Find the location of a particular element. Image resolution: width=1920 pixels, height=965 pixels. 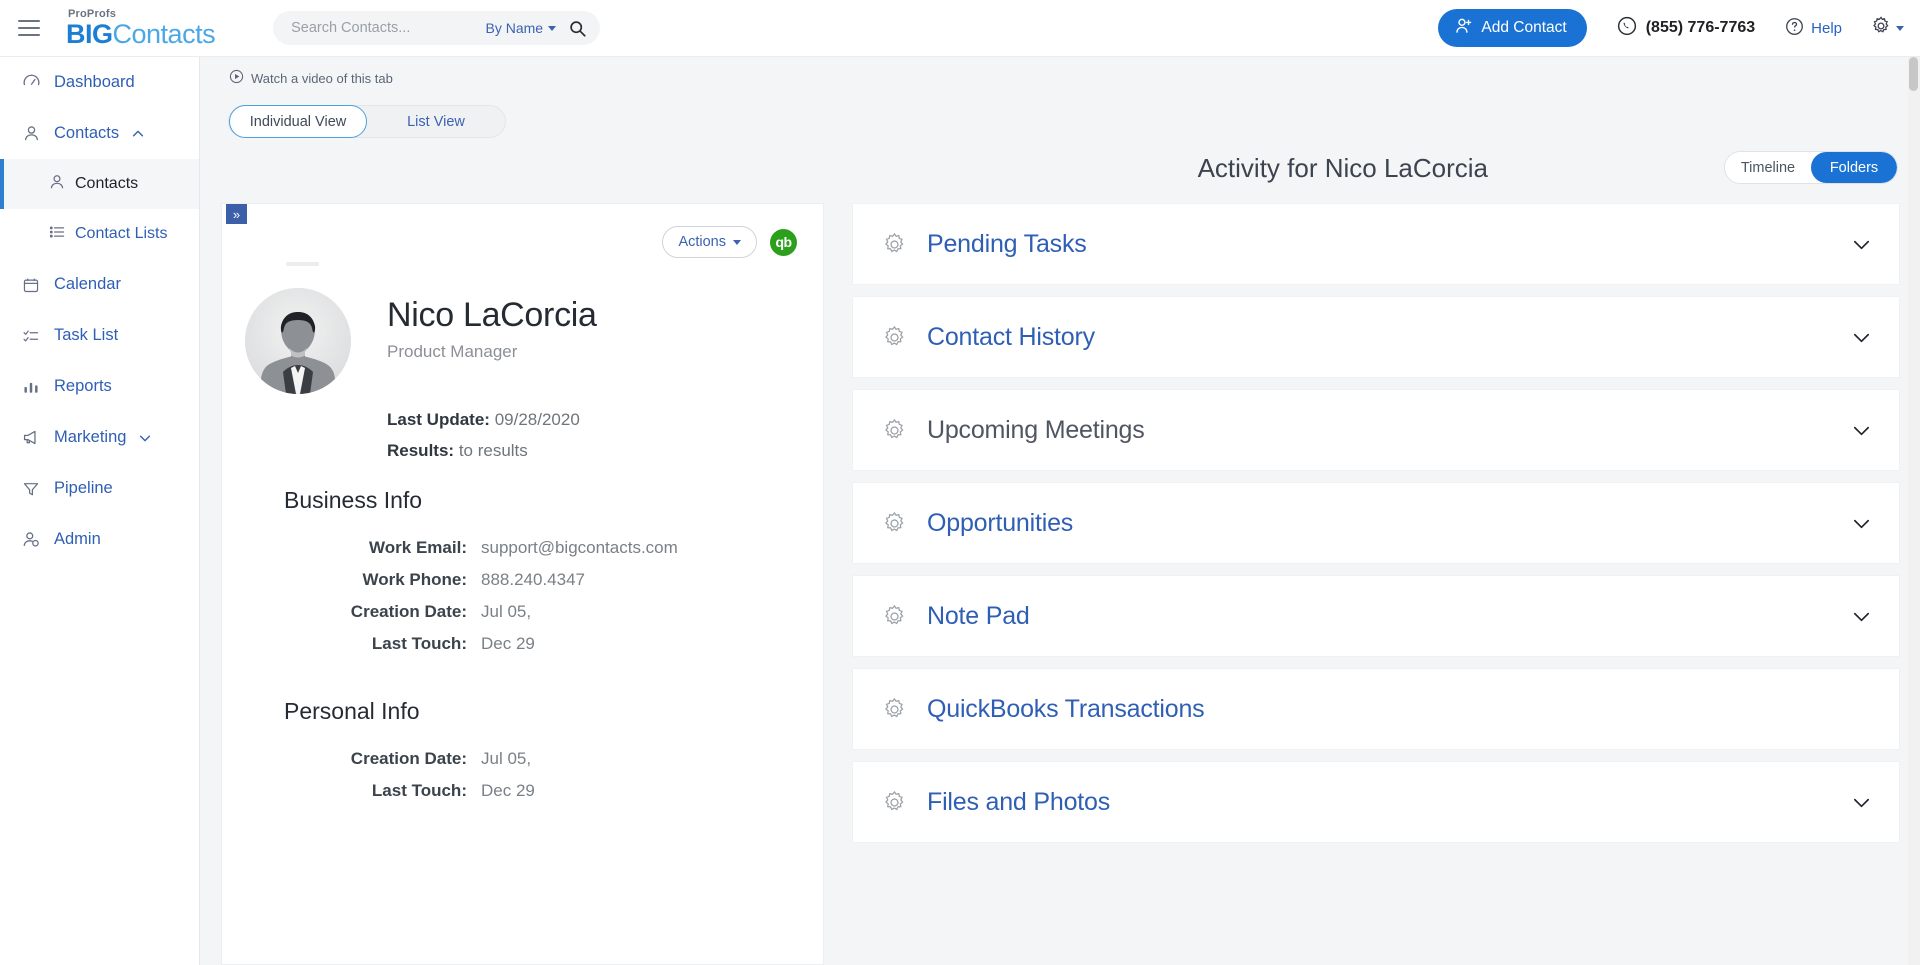

brand-name: BIGContacts is located at coordinates (141, 34).